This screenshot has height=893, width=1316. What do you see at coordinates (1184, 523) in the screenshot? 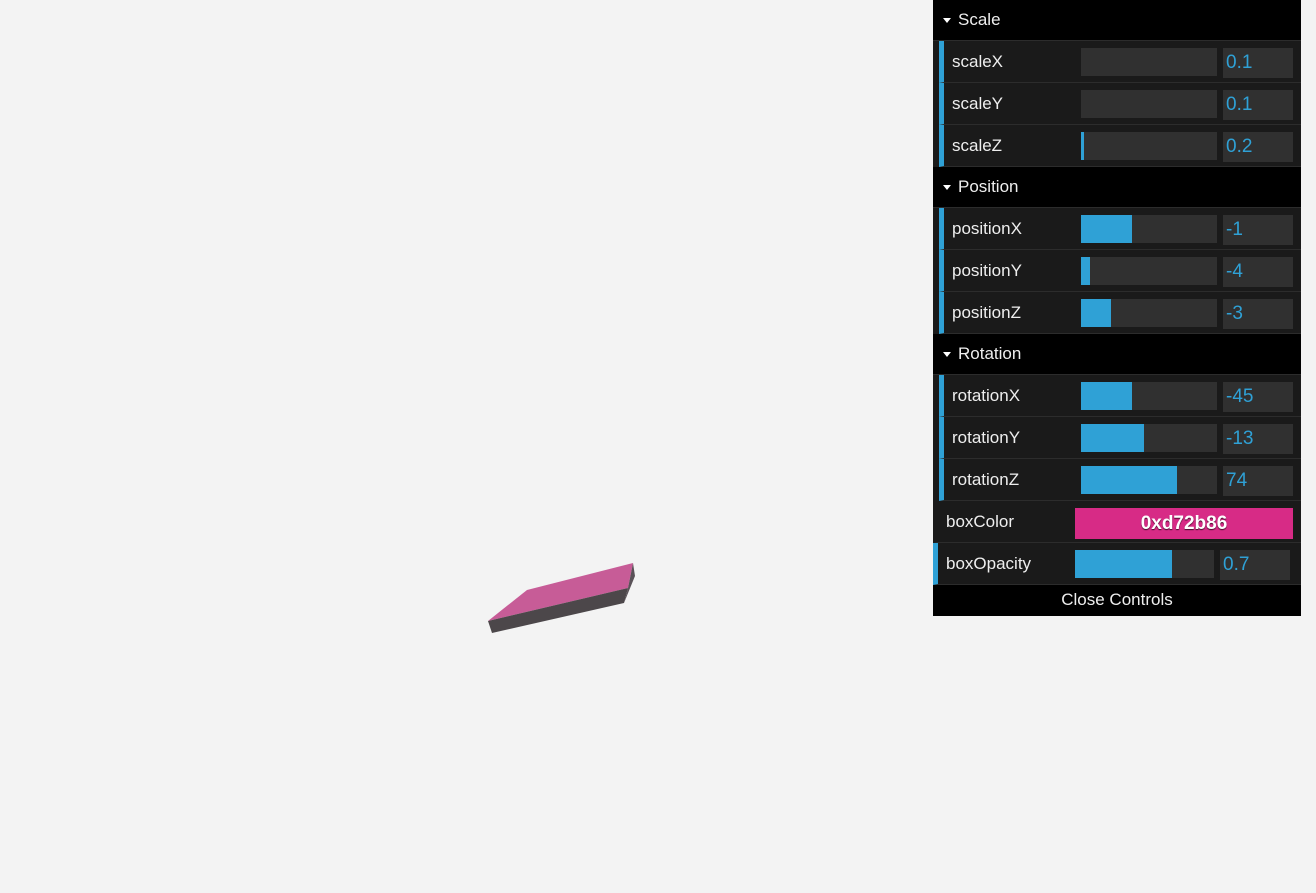
I see `box-color-swatch: 0xd72b86` at bounding box center [1184, 523].